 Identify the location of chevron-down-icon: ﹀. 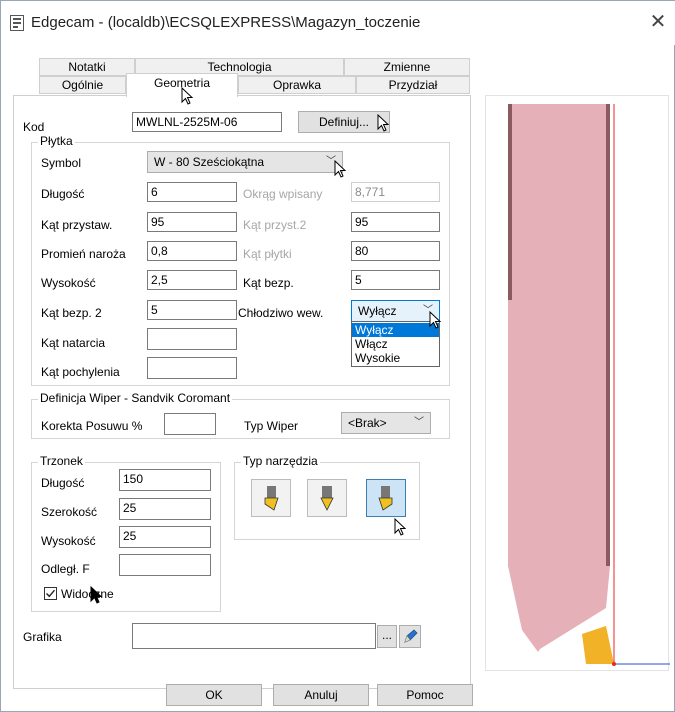
(419, 422).